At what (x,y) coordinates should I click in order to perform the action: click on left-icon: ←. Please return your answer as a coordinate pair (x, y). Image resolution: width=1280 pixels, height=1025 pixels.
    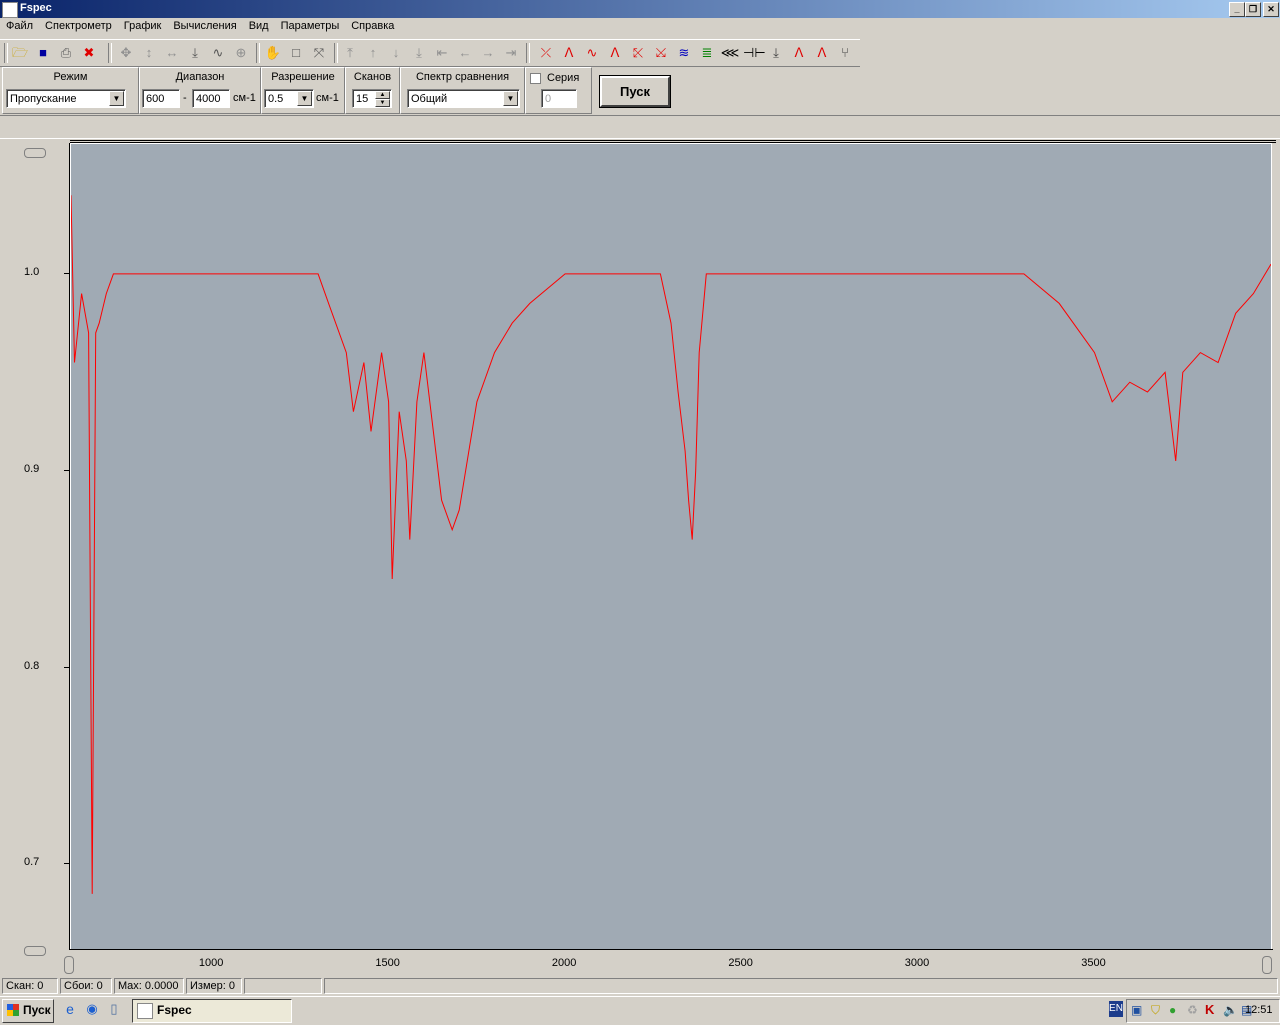
    Looking at the image, I should click on (465, 53).